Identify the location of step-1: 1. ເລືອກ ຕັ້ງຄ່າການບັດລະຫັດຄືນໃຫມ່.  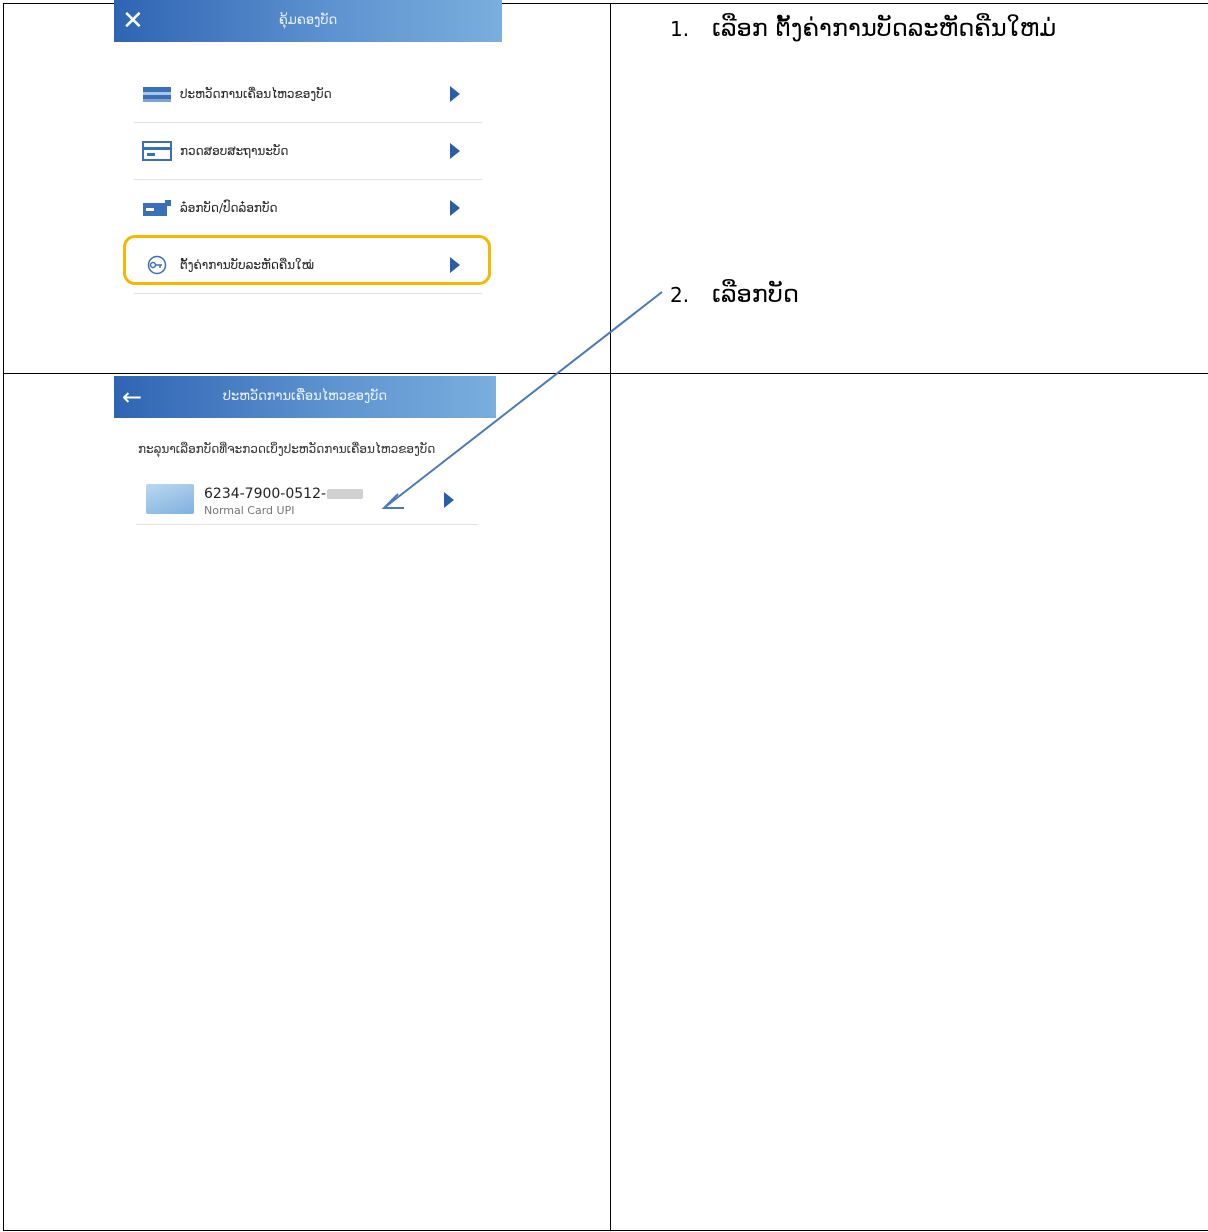
(863, 28).